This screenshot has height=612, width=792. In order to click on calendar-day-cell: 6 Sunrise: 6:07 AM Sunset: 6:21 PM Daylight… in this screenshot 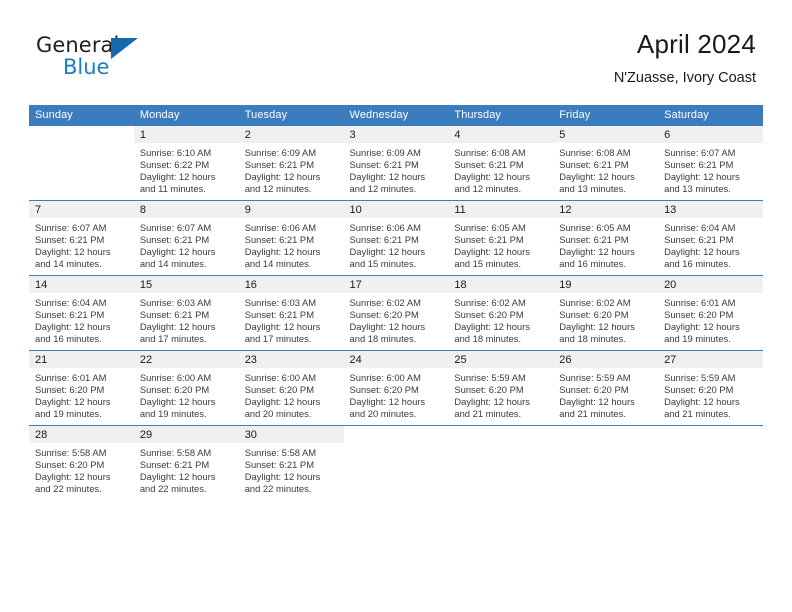, I will do `click(710, 163)`.